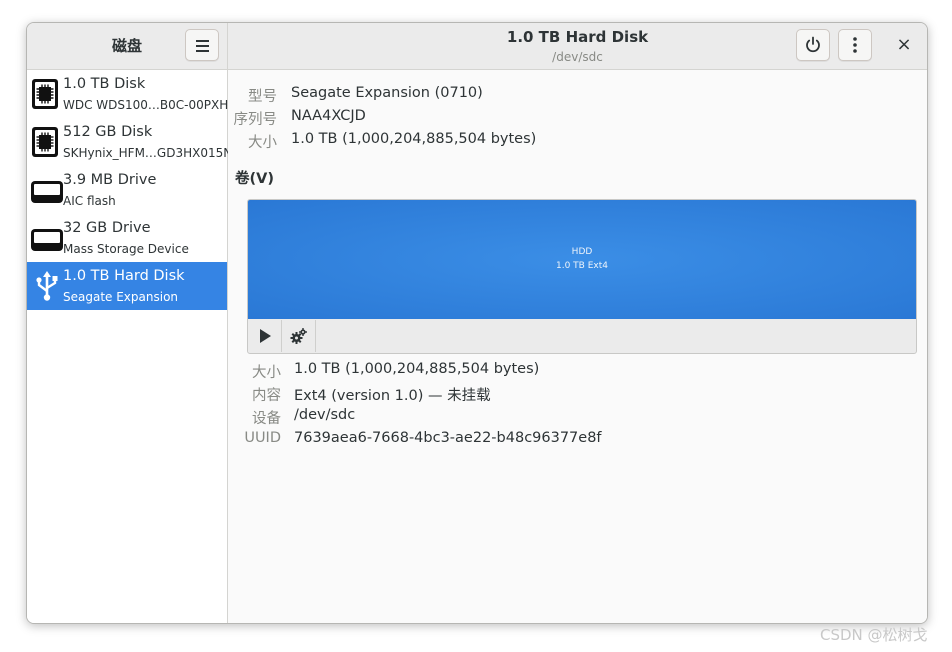 Image resolution: width=952 pixels, height=652 pixels. I want to click on size-value: 1.0 TB (1,000,204,885,504 bytes), so click(414, 139).